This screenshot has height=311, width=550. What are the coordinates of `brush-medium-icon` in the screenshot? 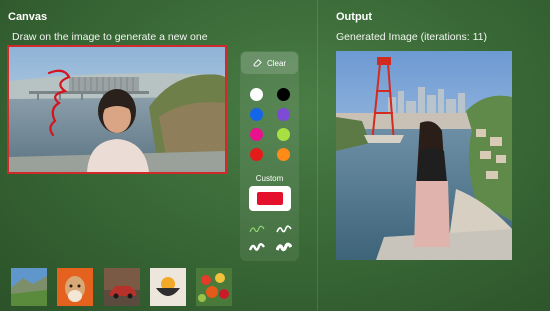 It's located at (284, 228).